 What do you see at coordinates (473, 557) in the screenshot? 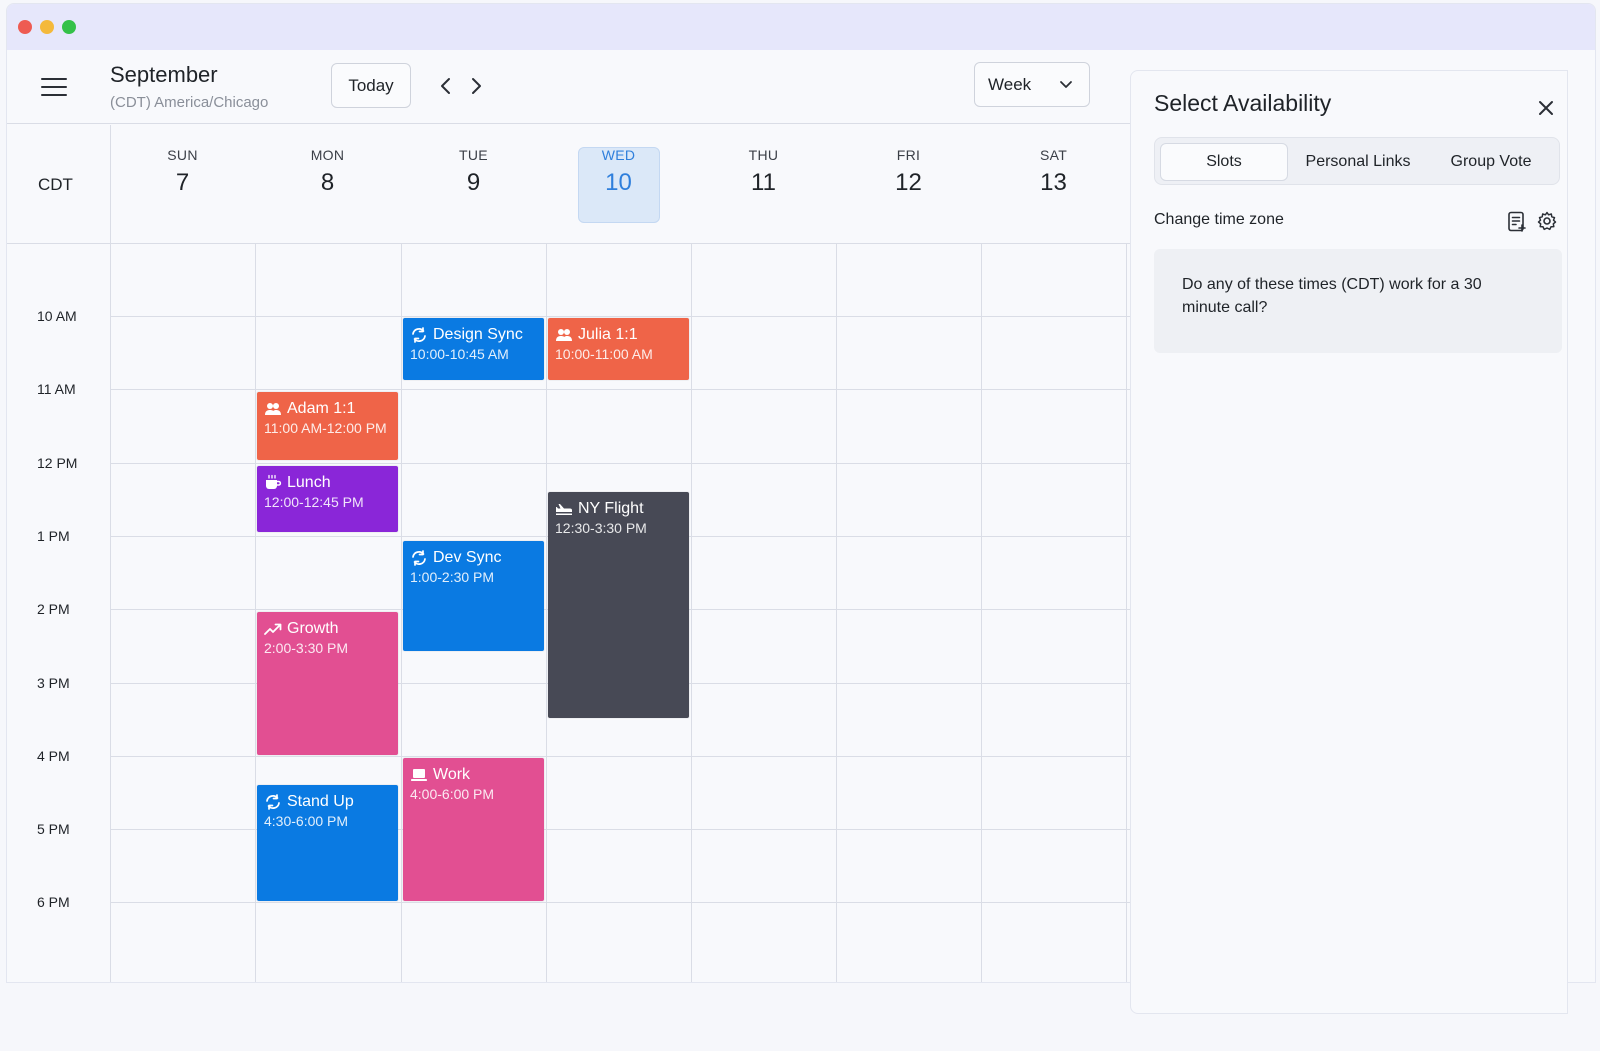
I see `event-title: Dev Sync` at bounding box center [473, 557].